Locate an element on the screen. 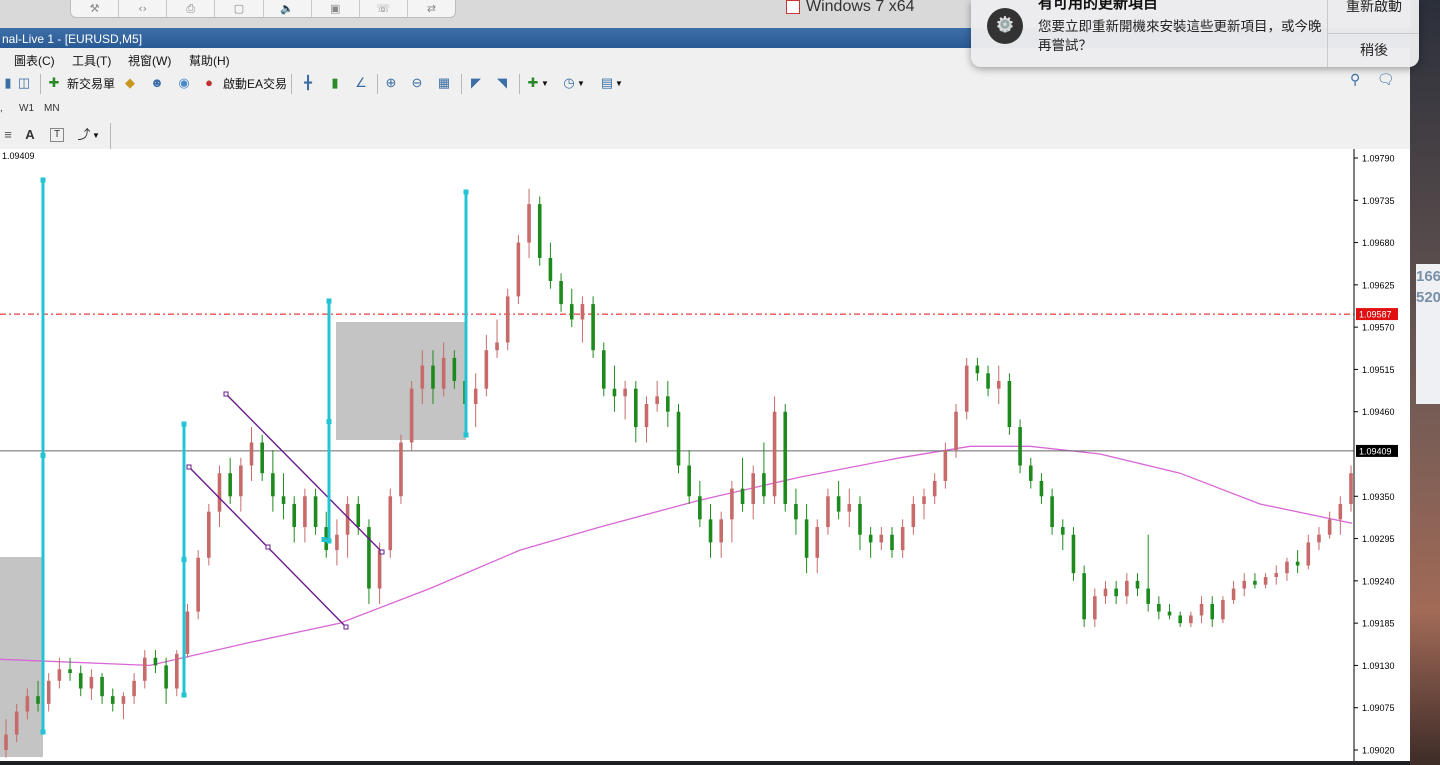 The width and height of the screenshot is (1440, 765). host-usb-icon: ⇄ is located at coordinates (431, 8).